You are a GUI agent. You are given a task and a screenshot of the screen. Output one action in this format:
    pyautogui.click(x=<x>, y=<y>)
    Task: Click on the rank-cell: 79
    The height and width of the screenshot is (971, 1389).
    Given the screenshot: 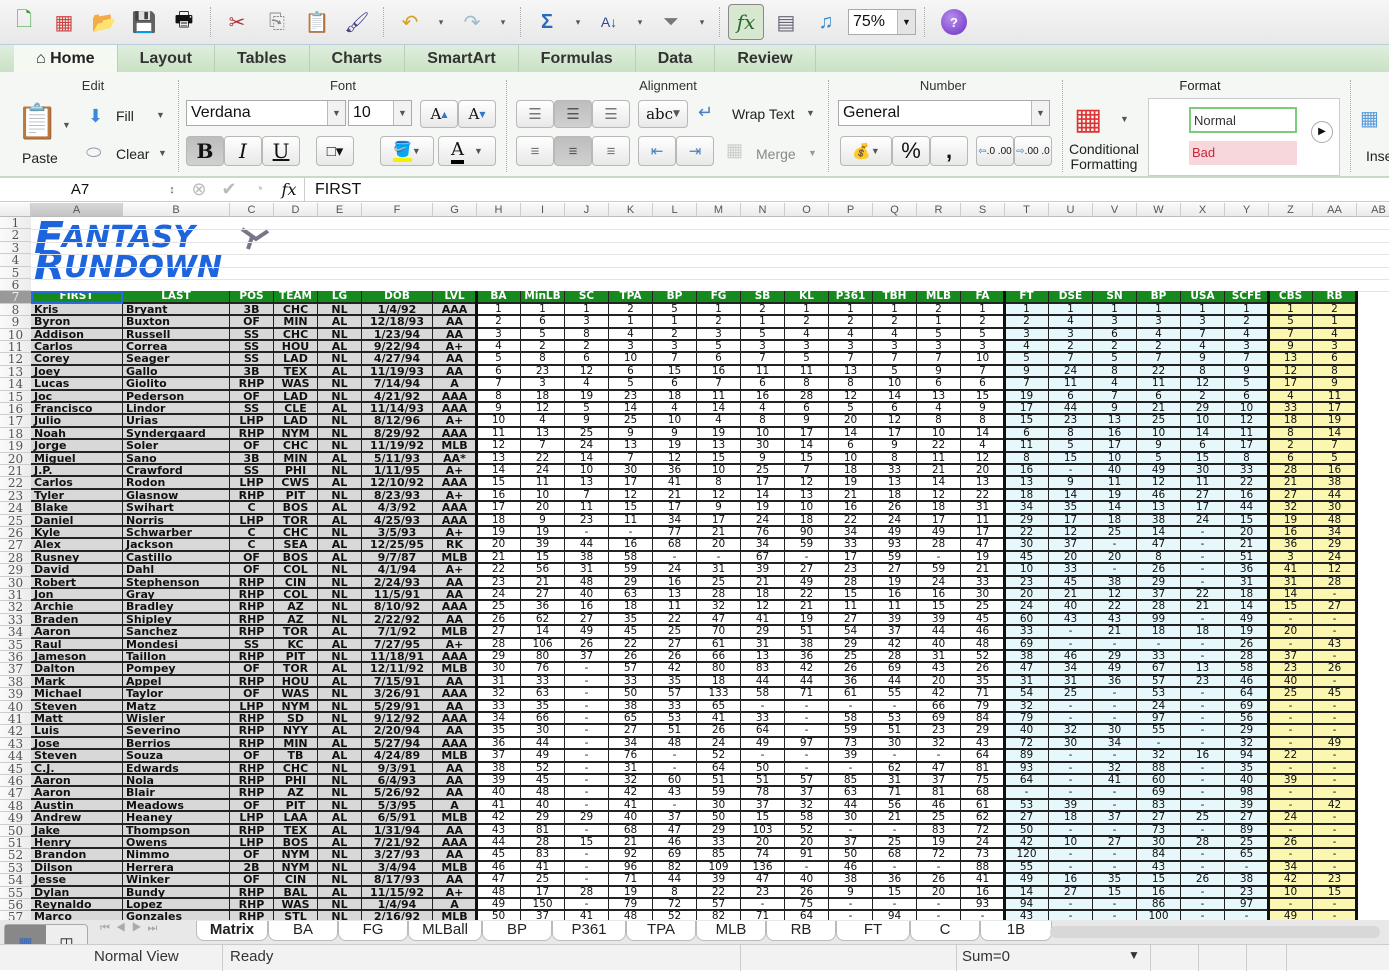 What is the action you would take?
    pyautogui.click(x=983, y=706)
    